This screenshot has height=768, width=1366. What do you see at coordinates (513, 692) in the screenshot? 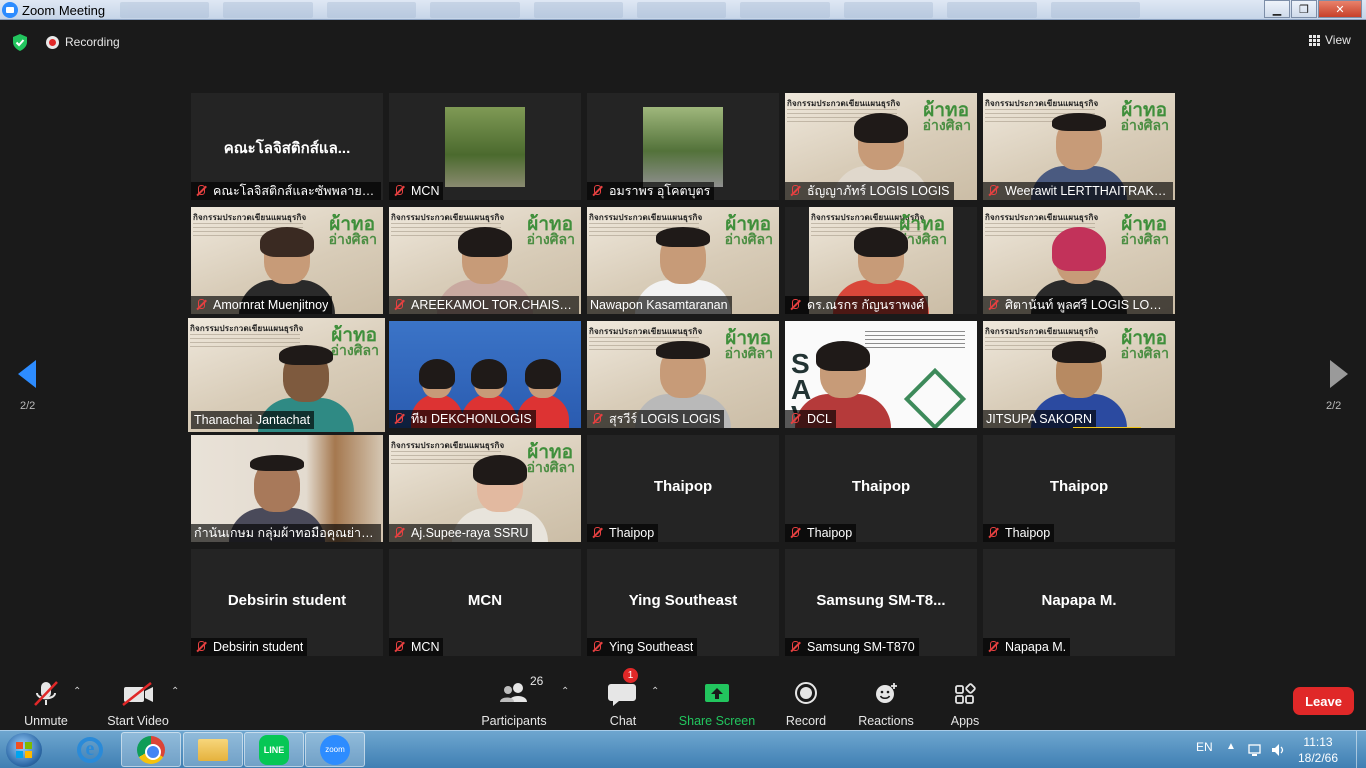
I see `participants-icon` at bounding box center [513, 692].